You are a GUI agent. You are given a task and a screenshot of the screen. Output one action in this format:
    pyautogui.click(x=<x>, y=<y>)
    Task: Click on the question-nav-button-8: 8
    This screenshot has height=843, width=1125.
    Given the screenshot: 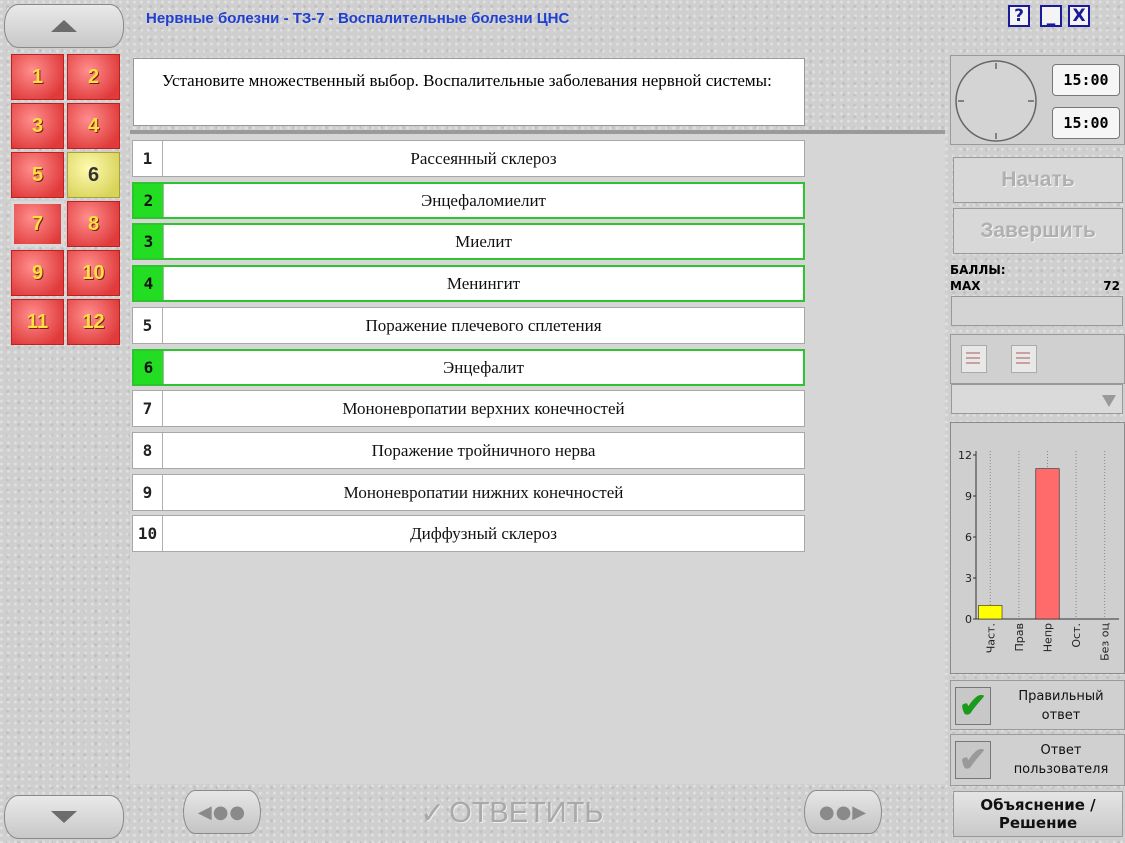 What is the action you would take?
    pyautogui.click(x=93, y=224)
    